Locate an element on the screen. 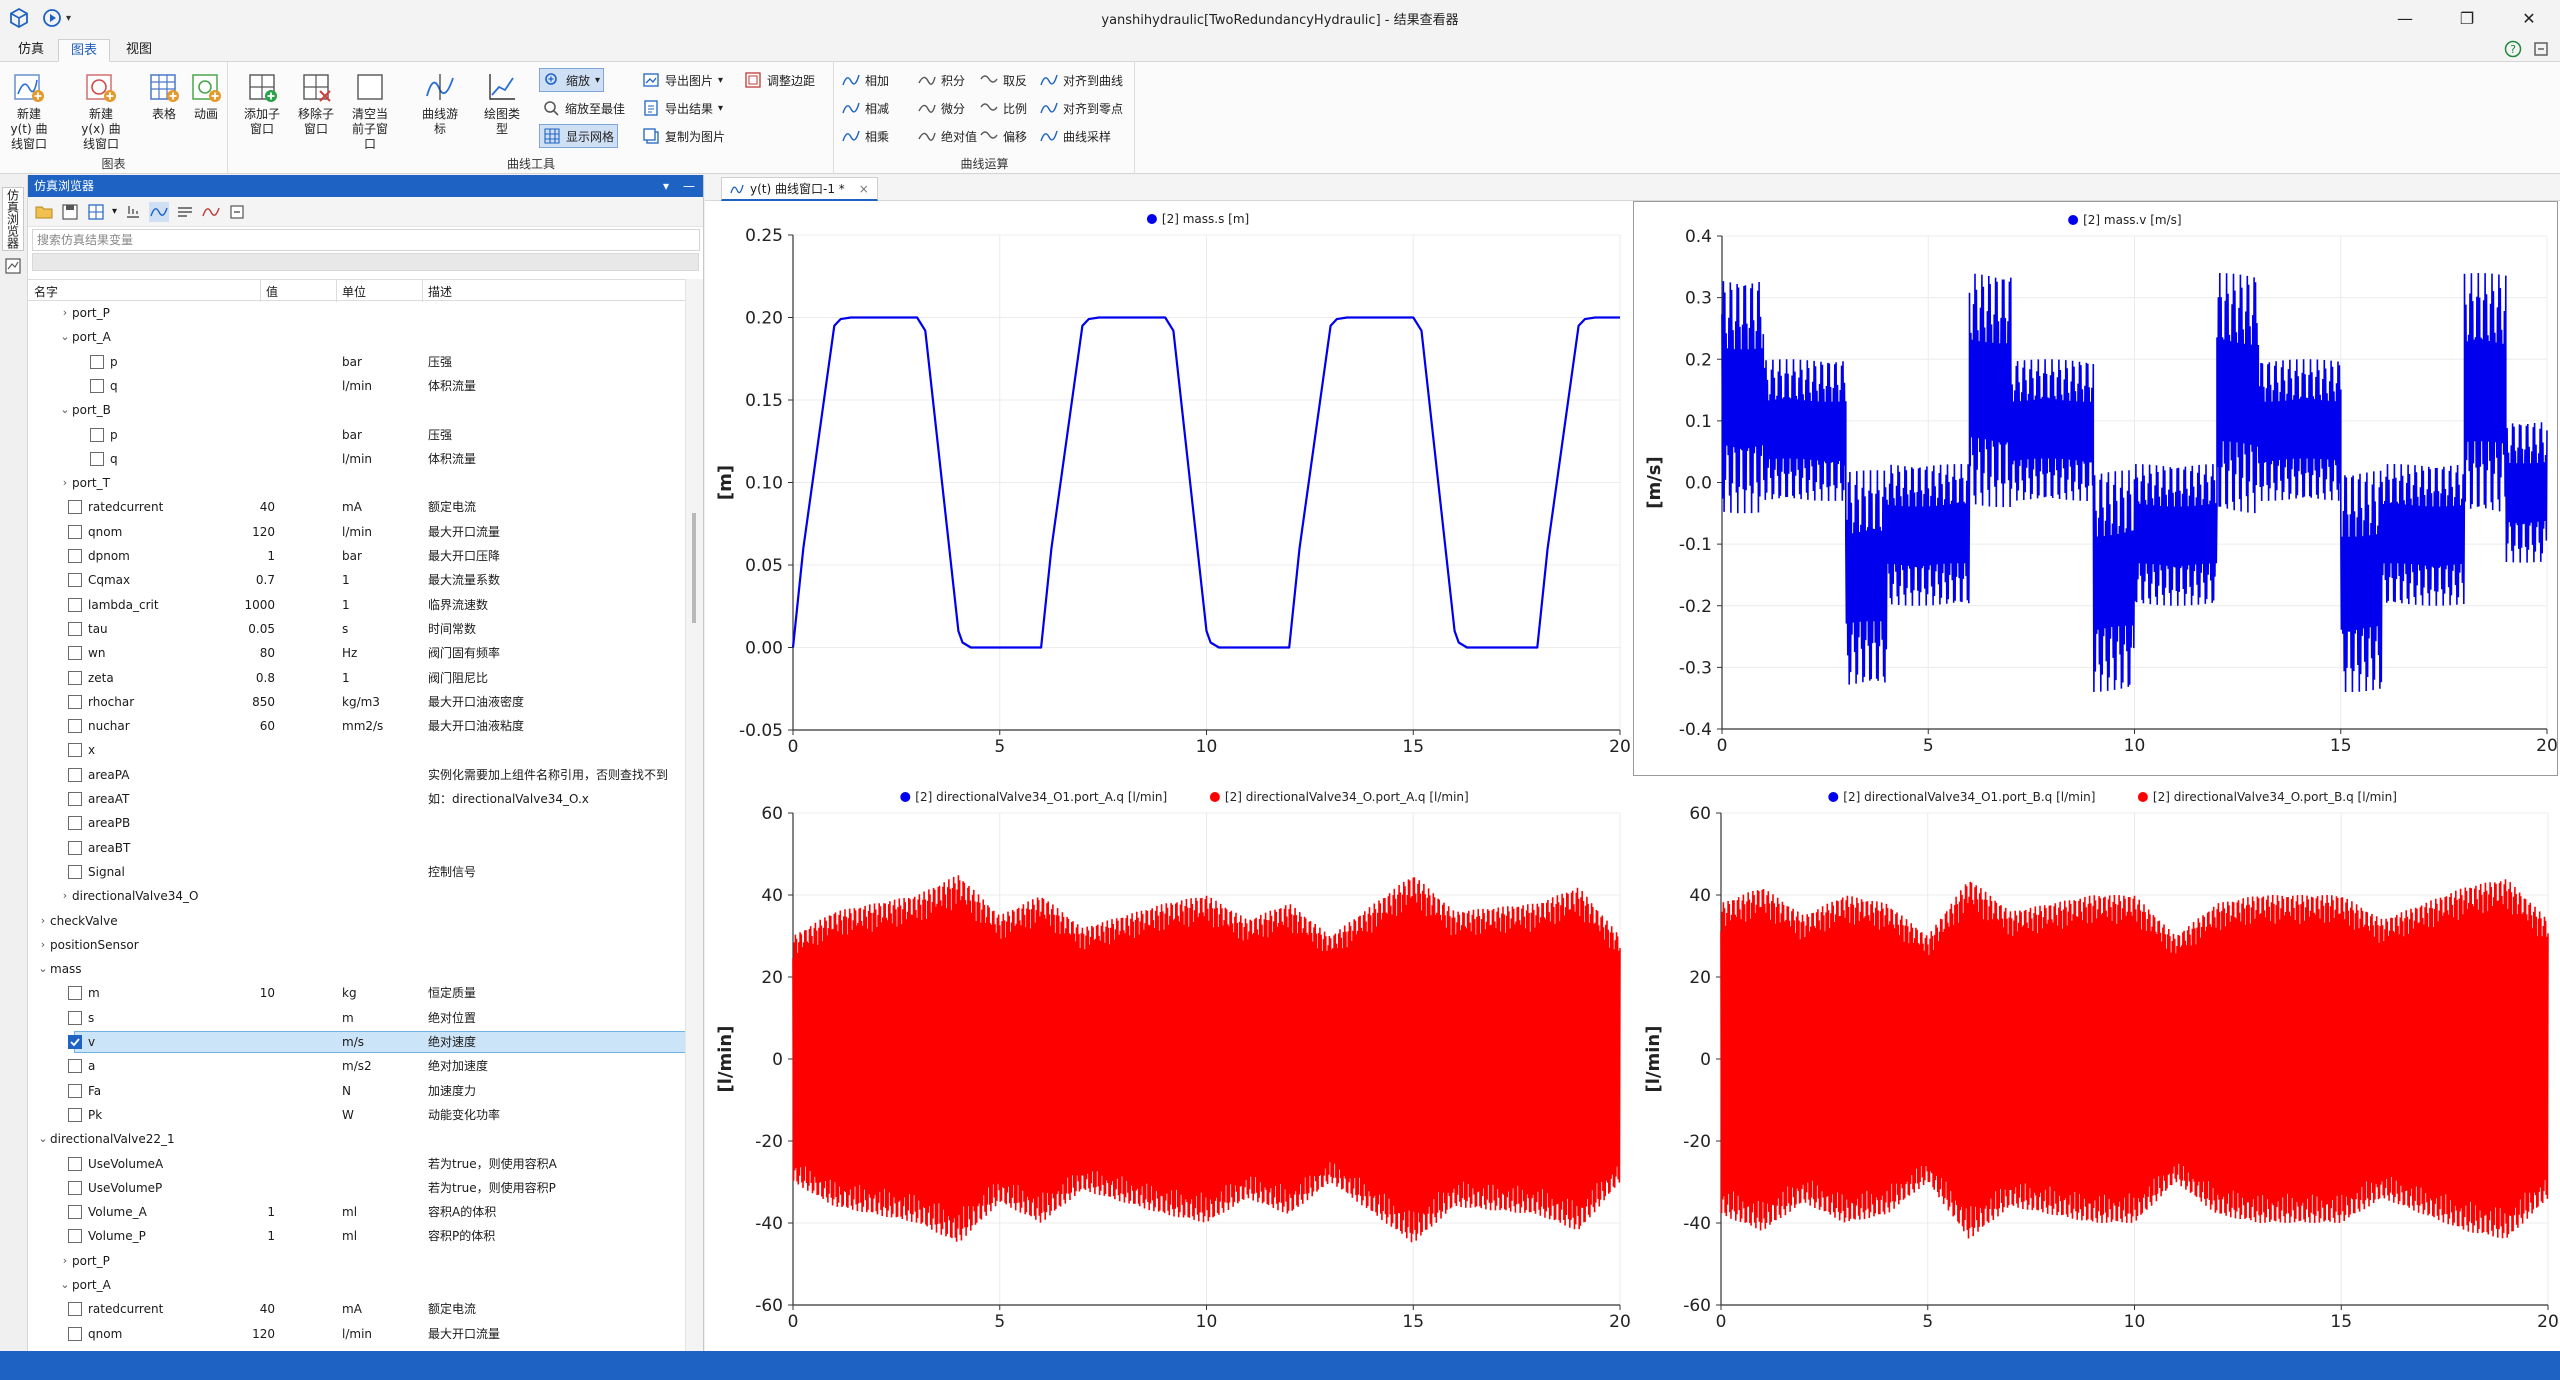 This screenshot has width=2560, height=1380. settings-icon is located at coordinates (2541, 49).